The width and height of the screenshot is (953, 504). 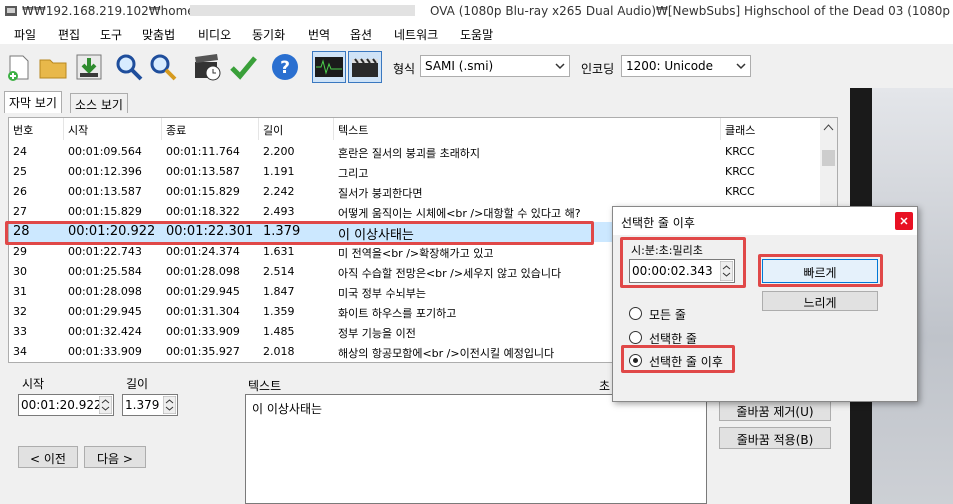 What do you see at coordinates (111, 34) in the screenshot?
I see `menu-tools: 도구` at bounding box center [111, 34].